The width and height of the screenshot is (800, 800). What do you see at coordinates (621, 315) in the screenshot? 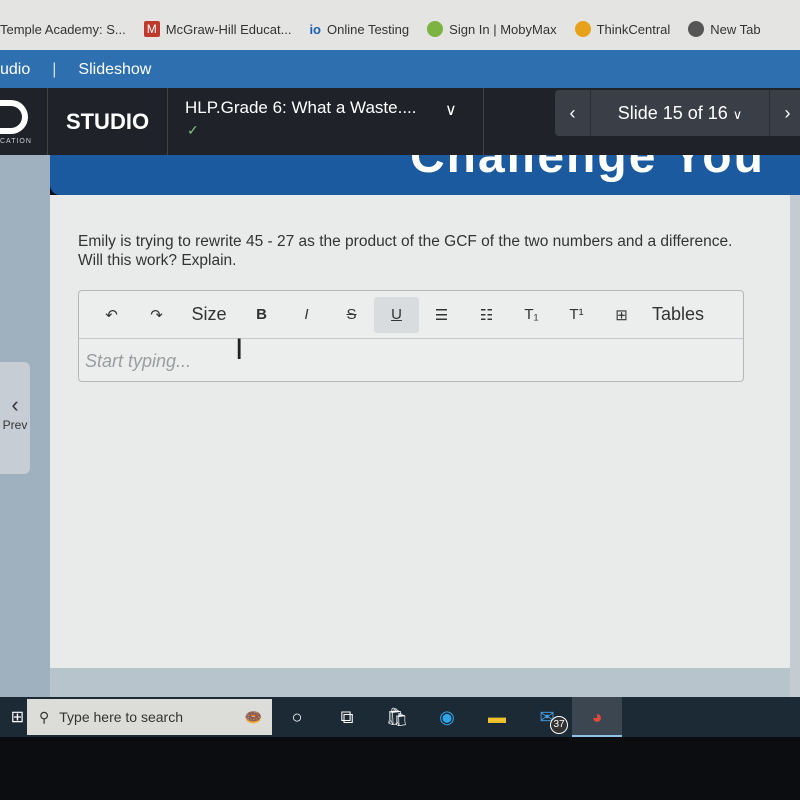
I see `insert-icon: ⊞` at bounding box center [621, 315].